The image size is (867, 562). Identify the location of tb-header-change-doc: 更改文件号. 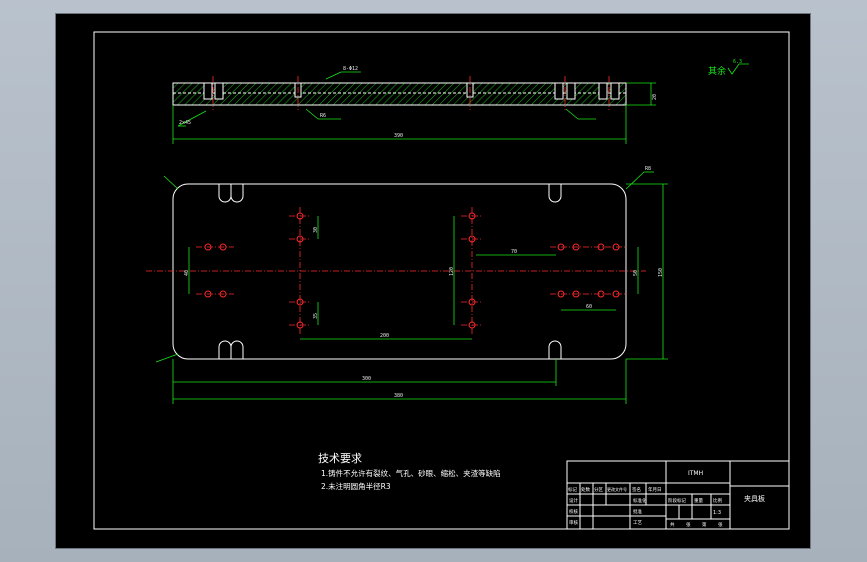
(617, 489).